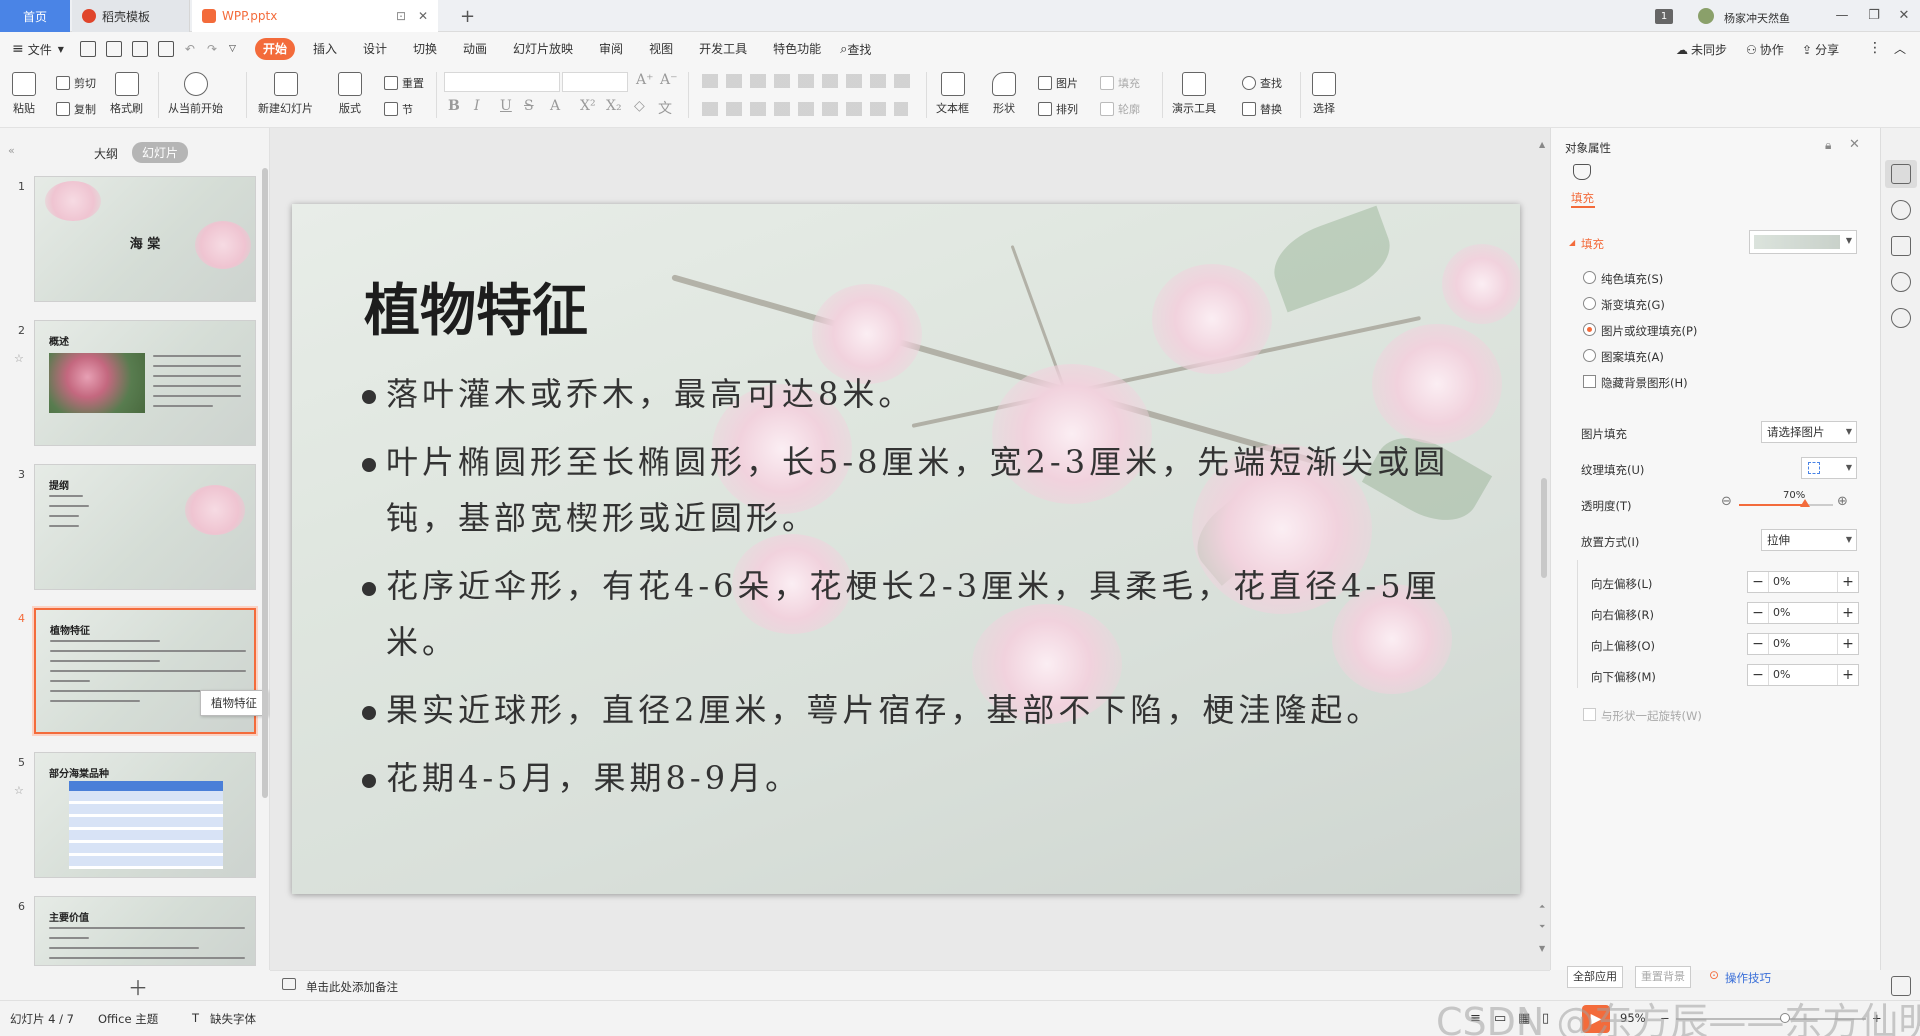 The image size is (1920, 1036). What do you see at coordinates (190, 49) in the screenshot?
I see `undo-icon: ↶` at bounding box center [190, 49].